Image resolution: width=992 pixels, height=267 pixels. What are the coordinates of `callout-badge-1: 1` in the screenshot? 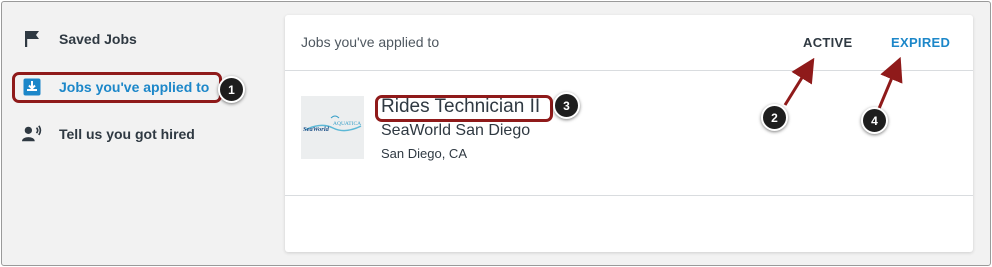 It's located at (231, 89).